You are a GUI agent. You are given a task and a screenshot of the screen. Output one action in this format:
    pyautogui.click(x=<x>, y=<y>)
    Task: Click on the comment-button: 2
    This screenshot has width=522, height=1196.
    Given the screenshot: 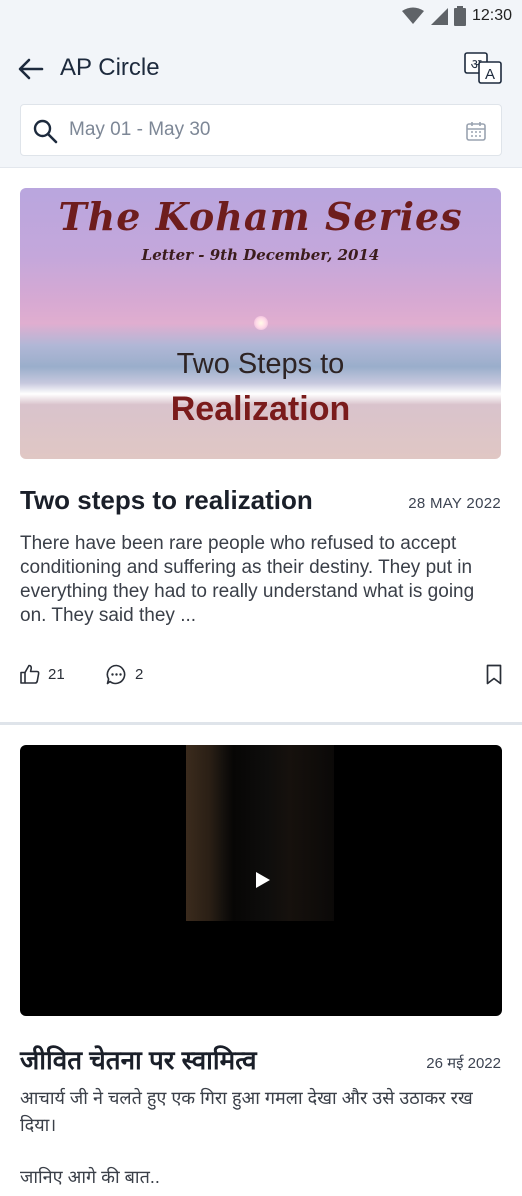 What is the action you would take?
    pyautogui.click(x=124, y=674)
    